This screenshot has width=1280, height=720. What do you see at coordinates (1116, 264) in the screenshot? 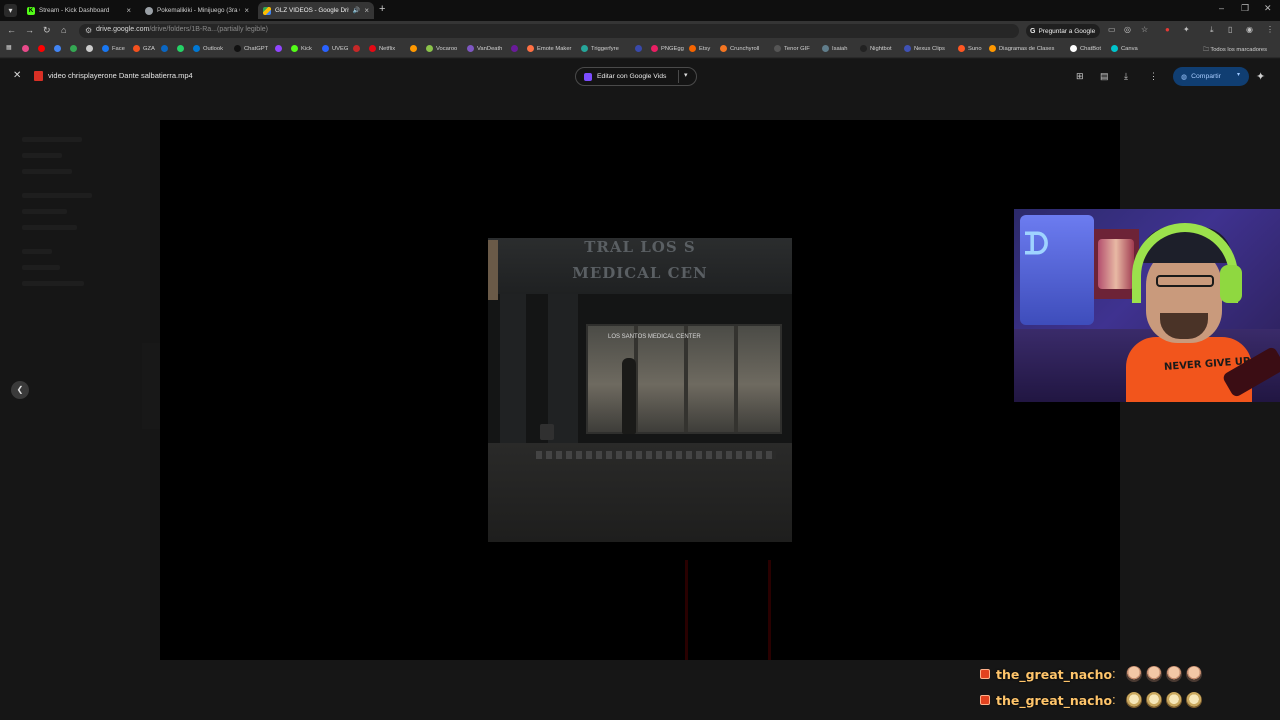
I see `figurines` at bounding box center [1116, 264].